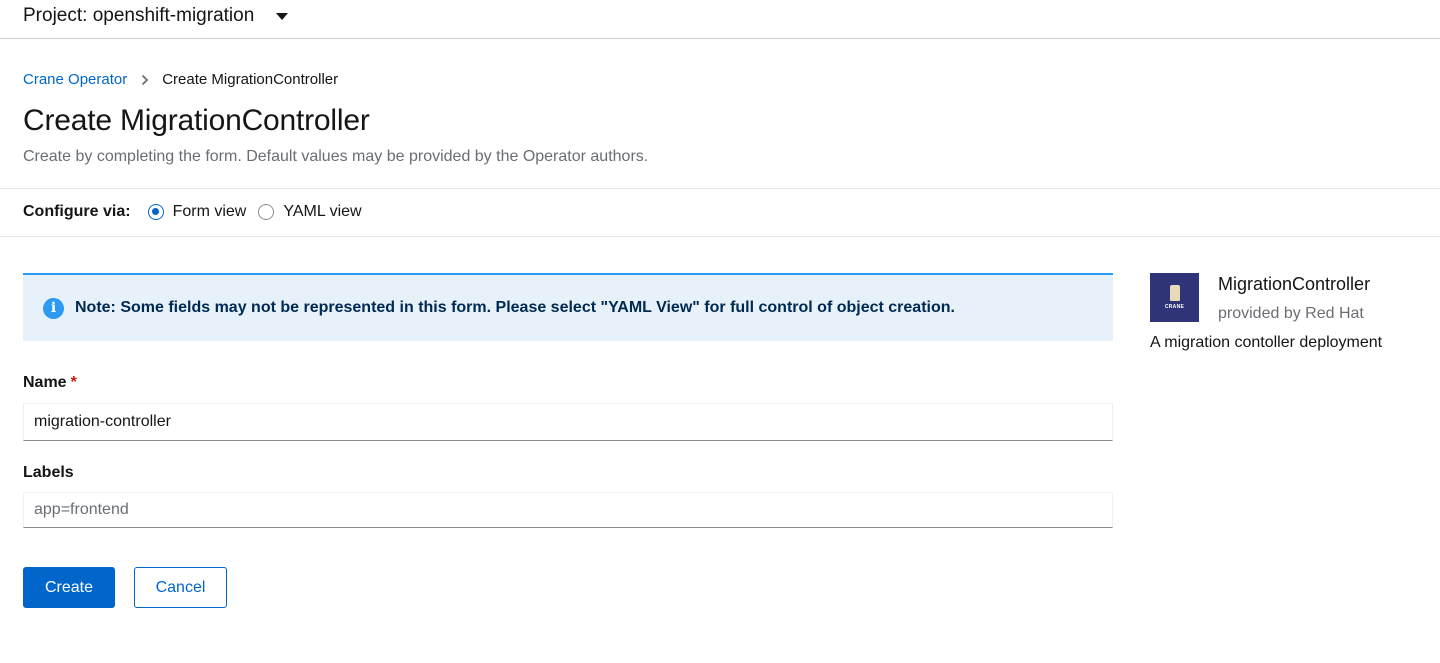 The image size is (1440, 663). I want to click on configure-via: Configure via: Form view YAML view, so click(198, 212).